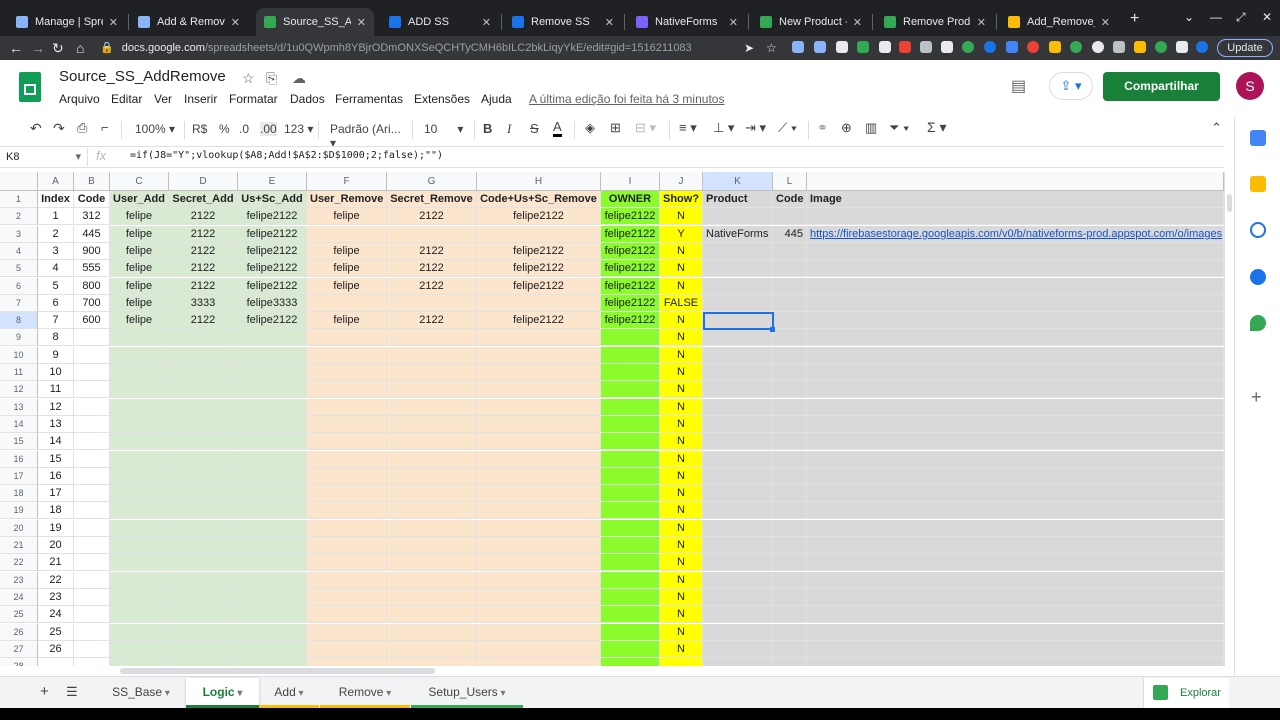 The width and height of the screenshot is (1280, 720). I want to click on extension-google-icon, so click(1033, 47).